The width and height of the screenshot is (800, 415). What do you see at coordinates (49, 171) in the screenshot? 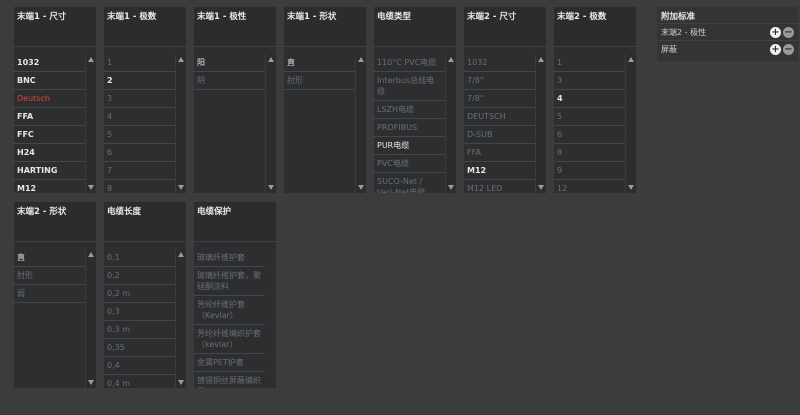
I see `filter-option: HARTING` at bounding box center [49, 171].